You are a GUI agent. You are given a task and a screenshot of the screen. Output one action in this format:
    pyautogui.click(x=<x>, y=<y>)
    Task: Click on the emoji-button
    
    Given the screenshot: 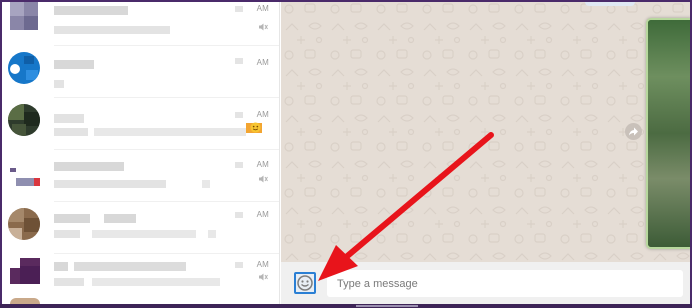 What is the action you would take?
    pyautogui.click(x=305, y=283)
    